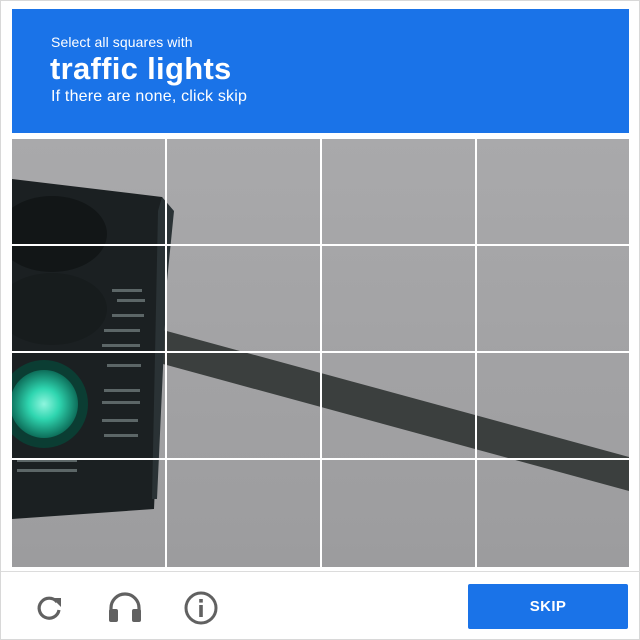 This screenshot has width=640, height=640. I want to click on target-object-label: traffic lights, so click(141, 68).